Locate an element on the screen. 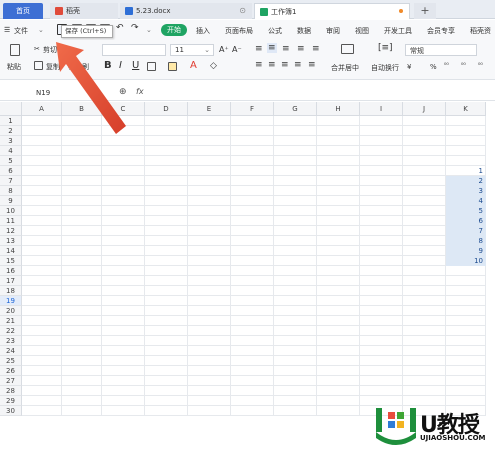 This screenshot has height=453, width=495. row-header-3: 3 is located at coordinates (11, 141).